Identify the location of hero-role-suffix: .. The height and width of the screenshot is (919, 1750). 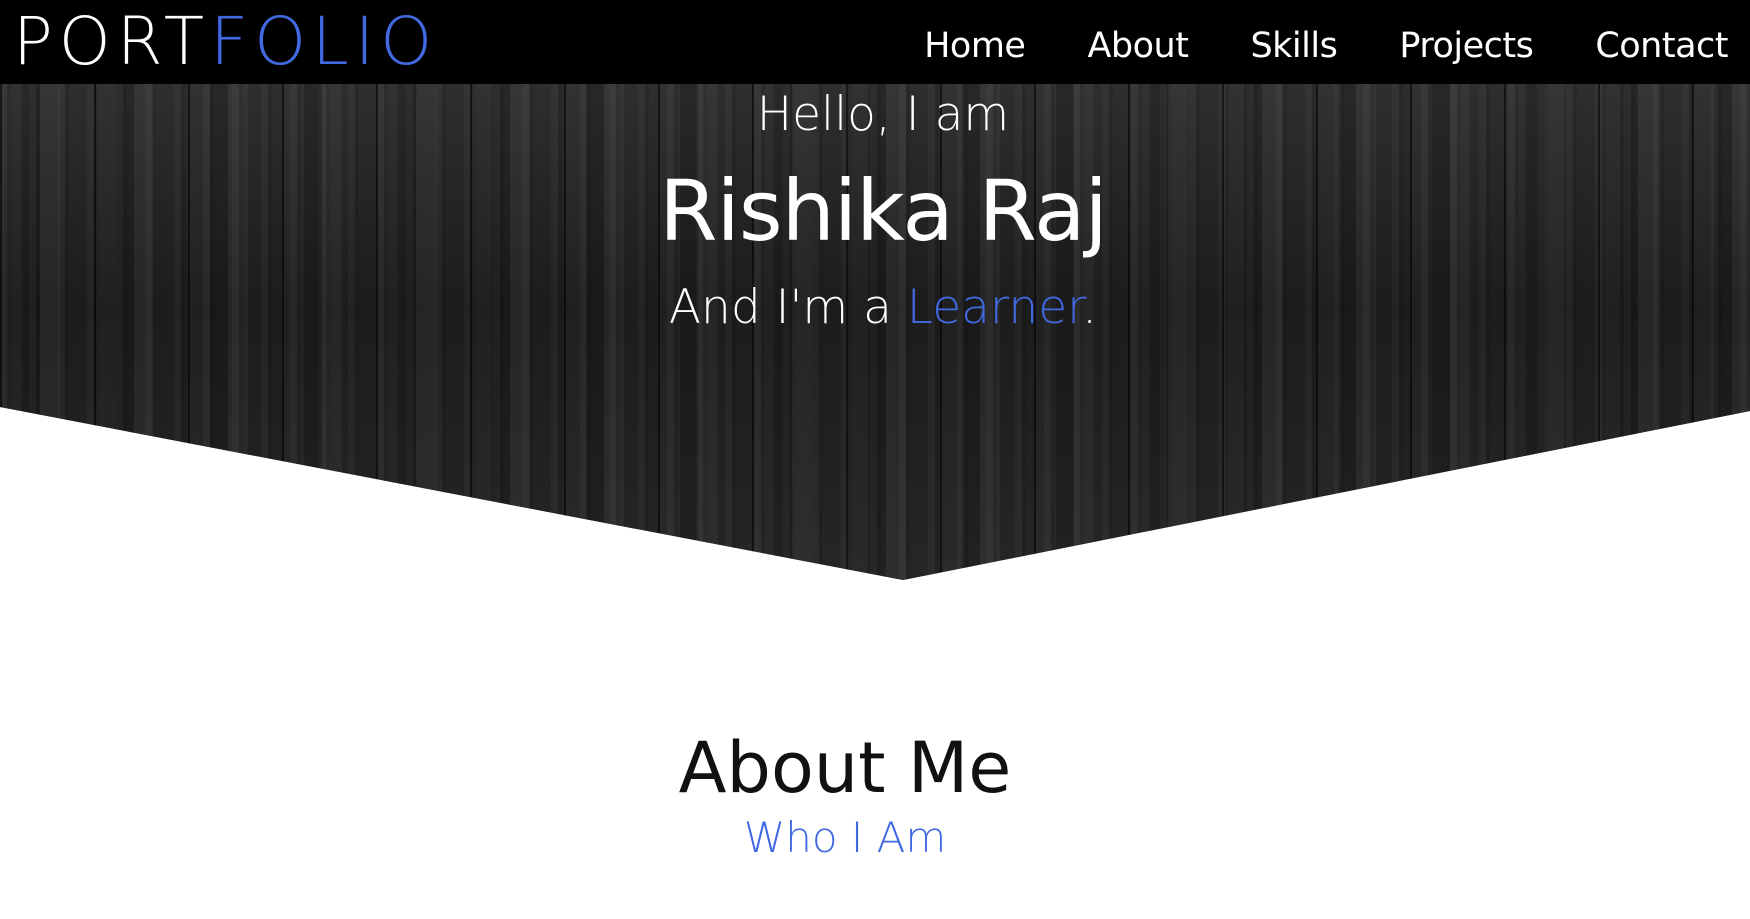
(1090, 307).